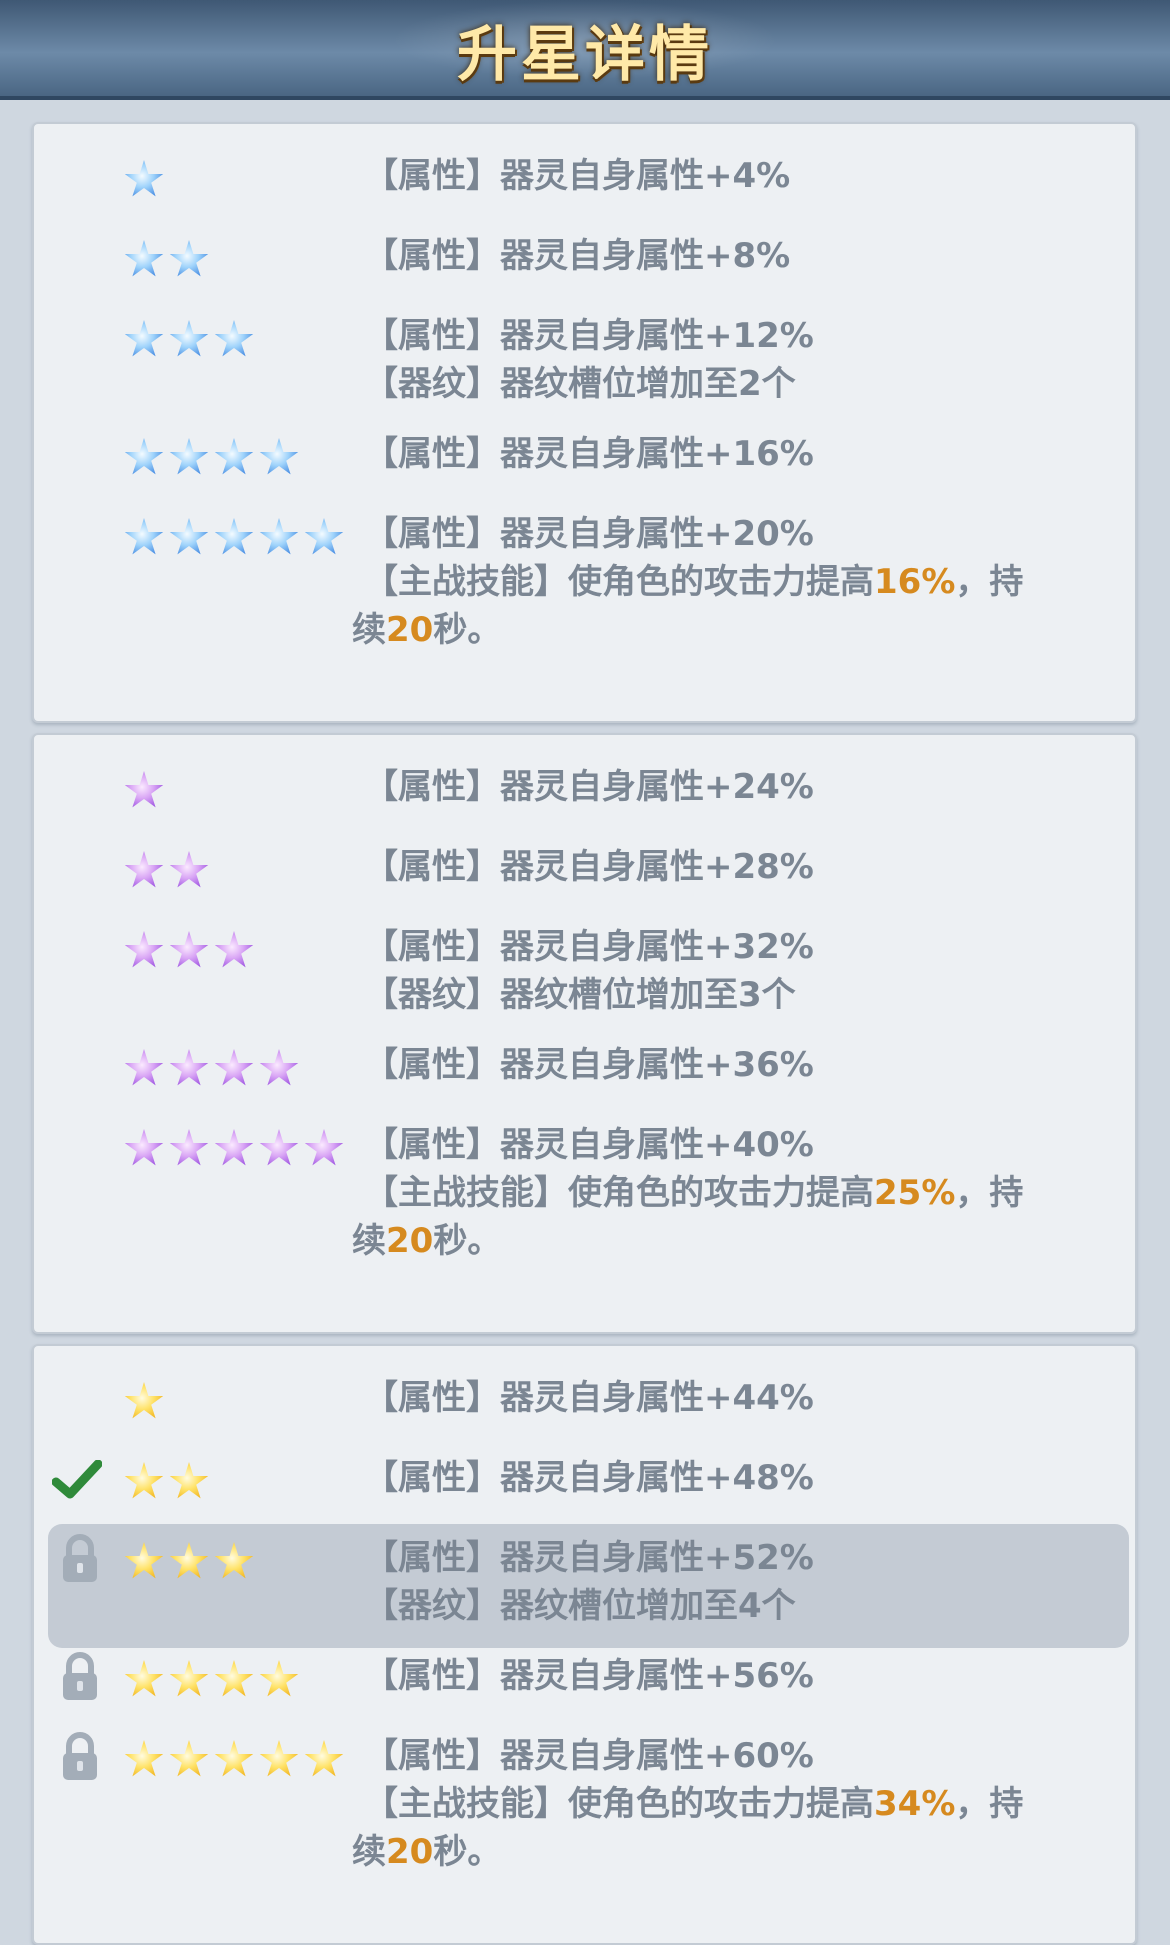 The image size is (1170, 1945). I want to click on effect-line: 【属性】器灵自身属性+24%, so click(589, 787).